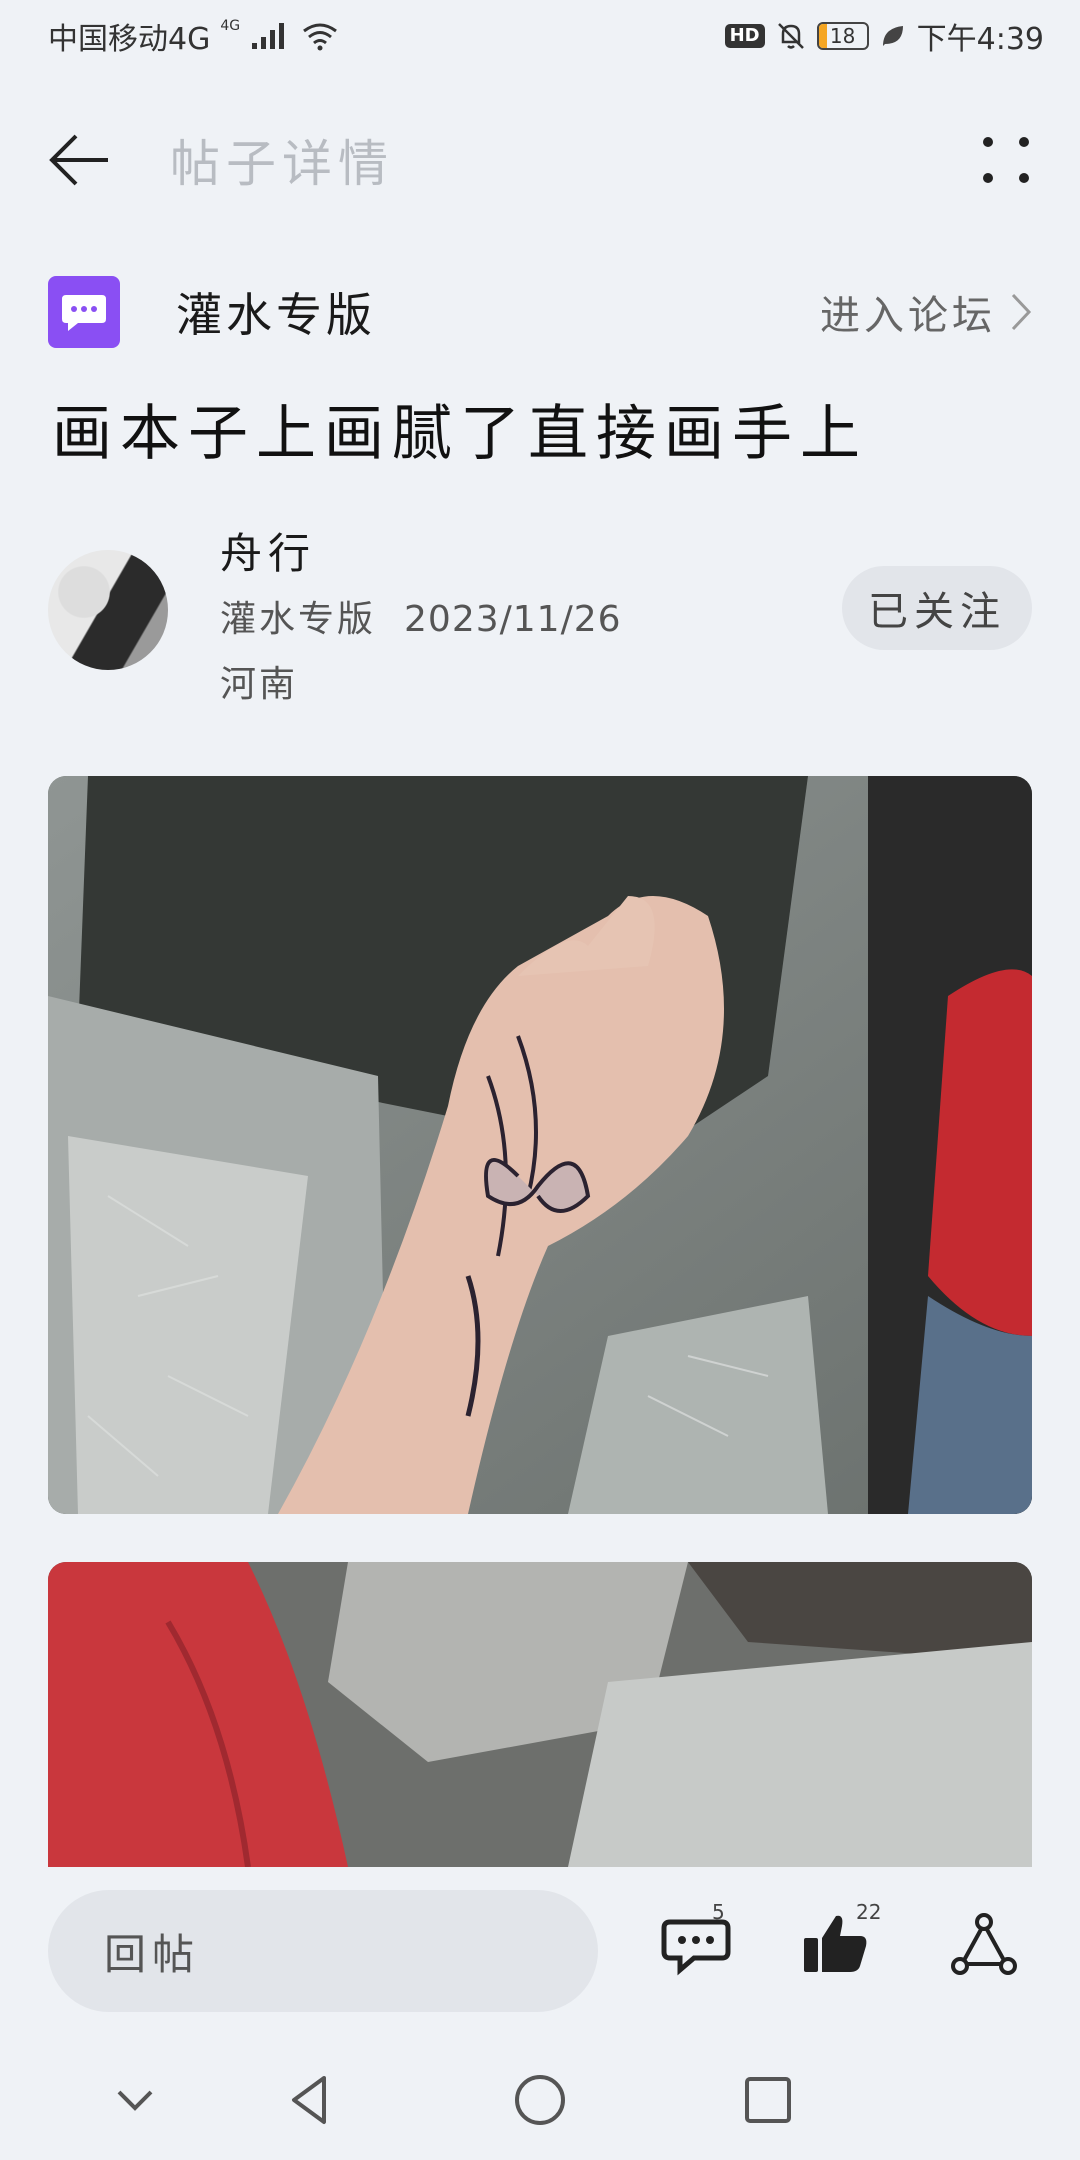  Describe the element at coordinates (323, 1951) in the screenshot. I see `reply-input: 回帖` at that location.